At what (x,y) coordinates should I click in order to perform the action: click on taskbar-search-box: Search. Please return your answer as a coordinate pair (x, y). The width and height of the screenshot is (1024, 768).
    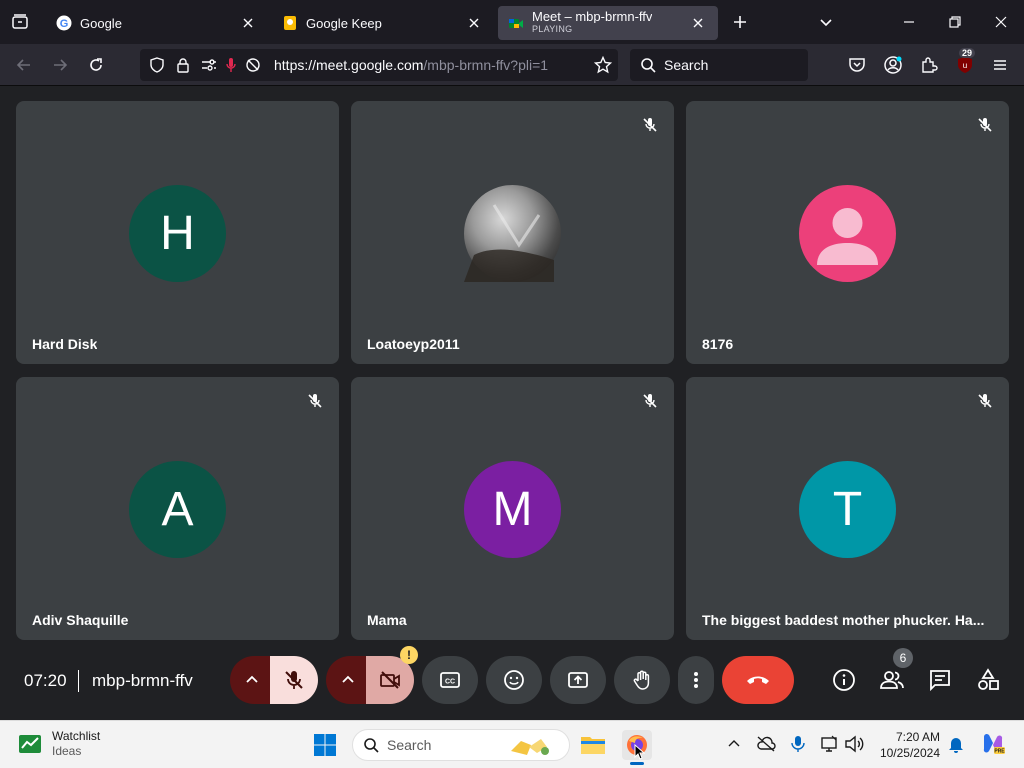
    Looking at the image, I should click on (461, 745).